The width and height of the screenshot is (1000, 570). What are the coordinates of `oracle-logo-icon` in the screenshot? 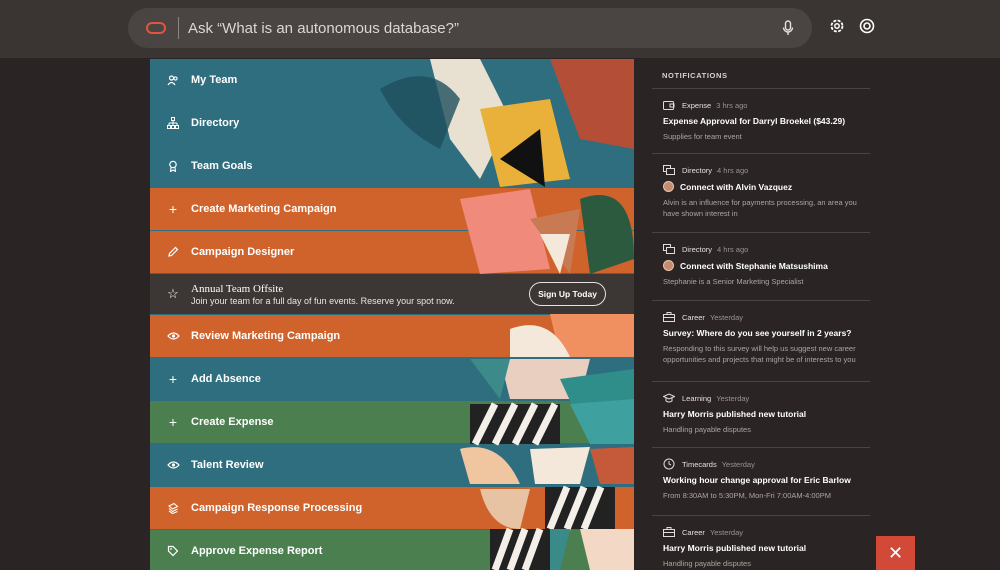 It's located at (156, 28).